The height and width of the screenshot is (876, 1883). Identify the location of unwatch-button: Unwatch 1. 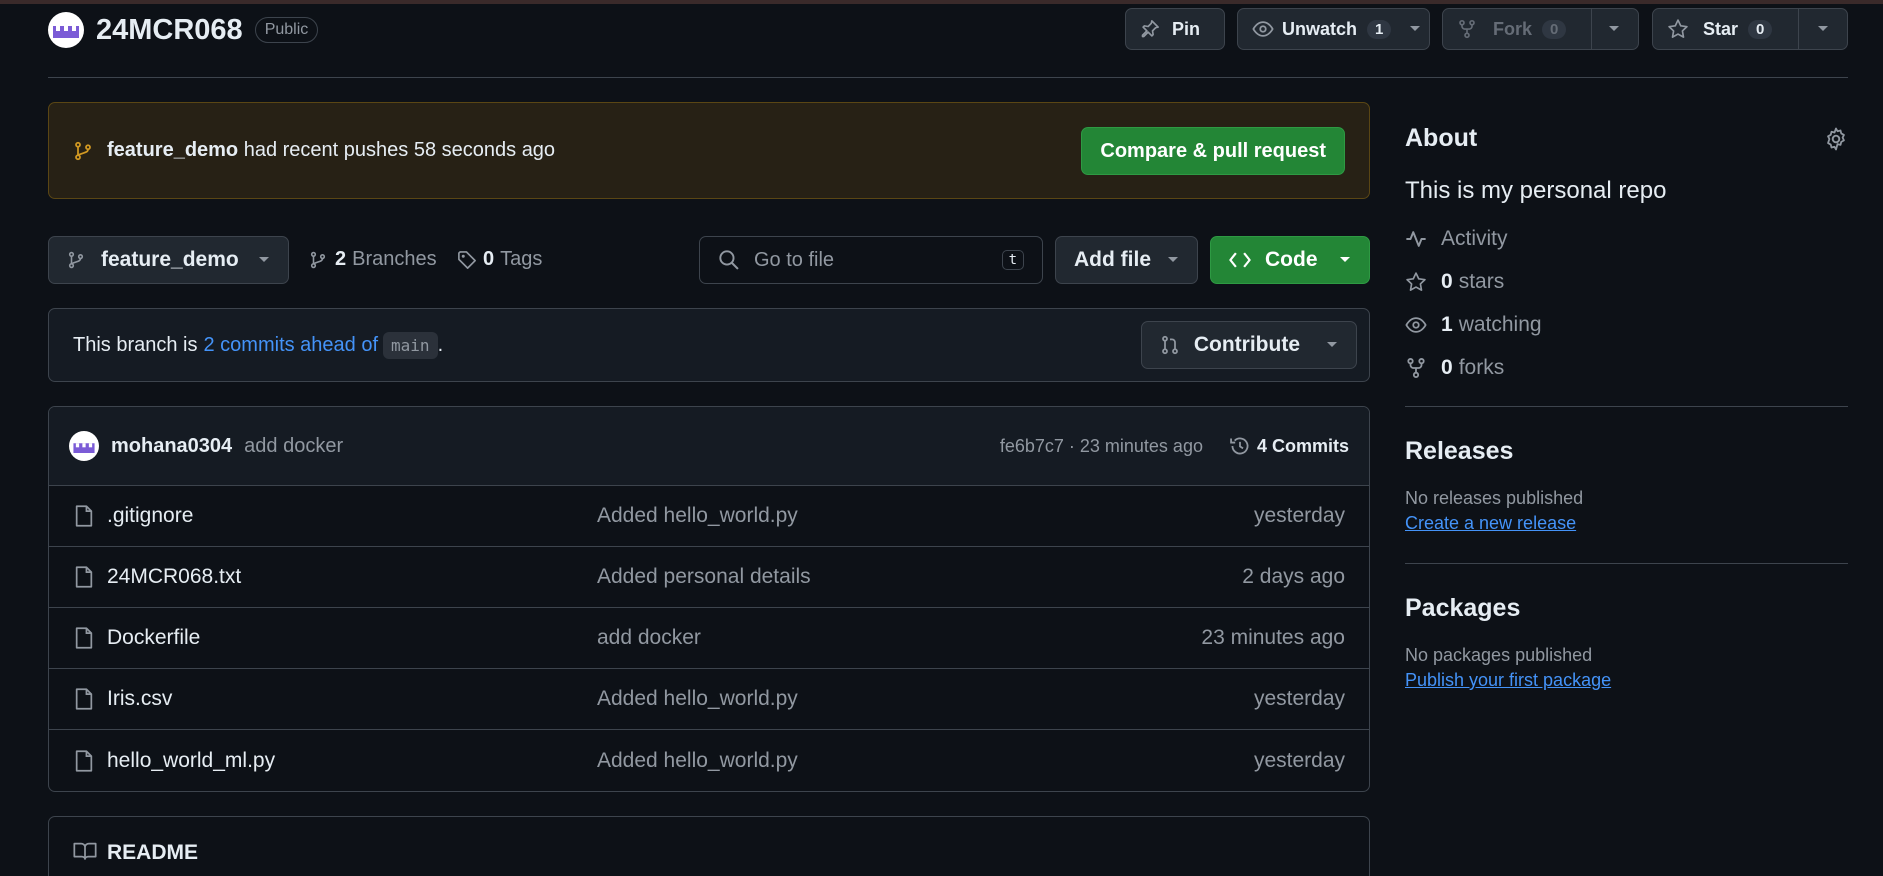
(1333, 29).